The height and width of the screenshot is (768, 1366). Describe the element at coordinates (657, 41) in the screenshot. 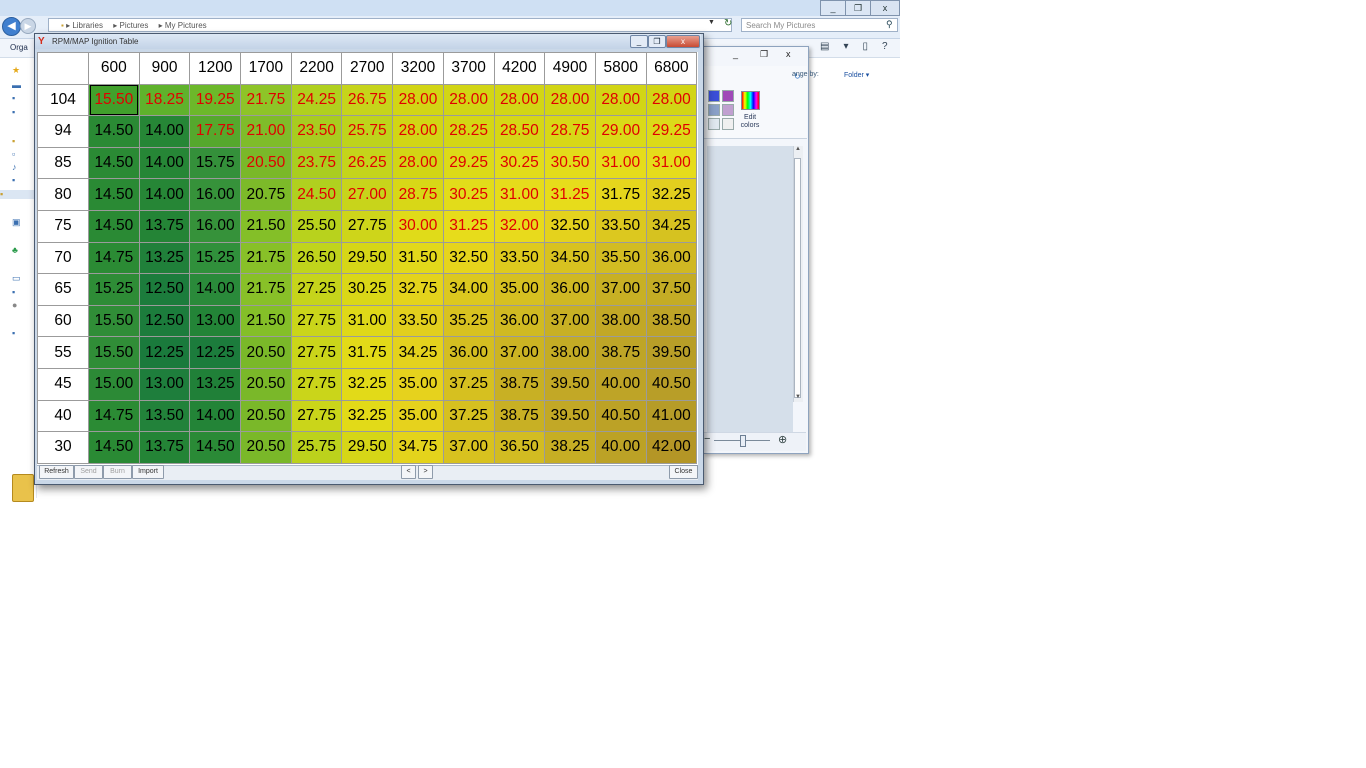

I see `maximize-button: ❐` at that location.